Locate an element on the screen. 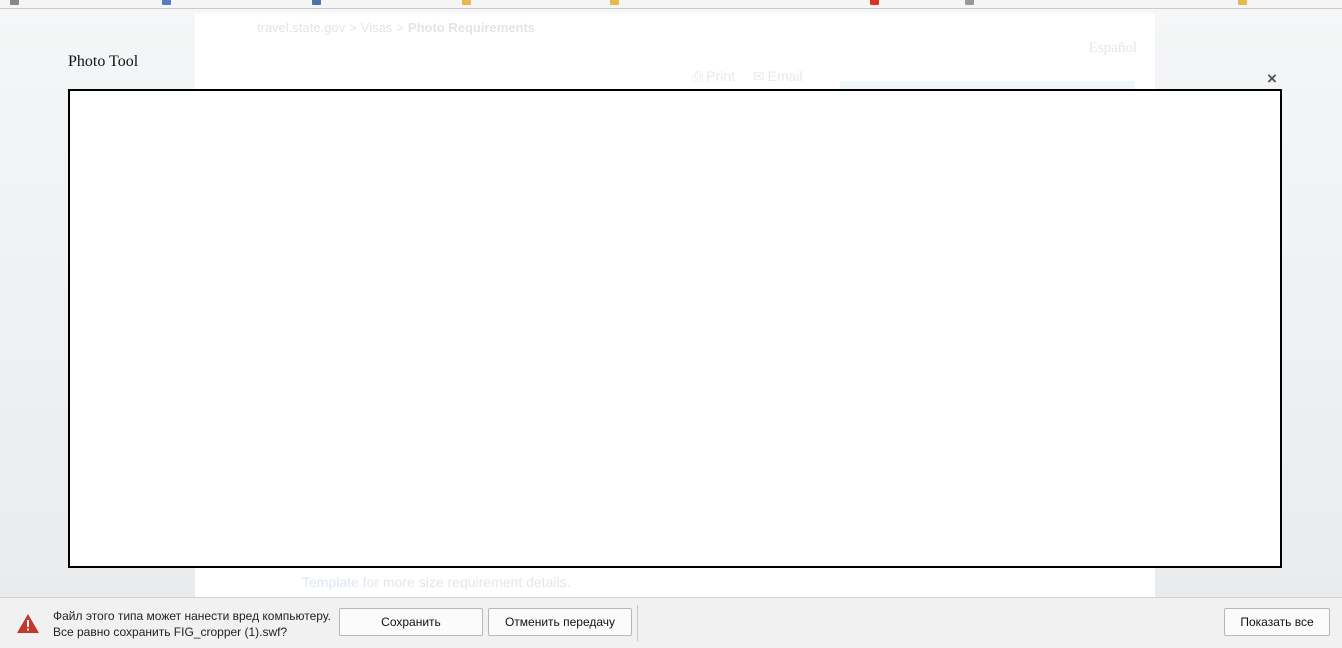 Image resolution: width=1342 pixels, height=648 pixels. dialog-title: Photo Tool is located at coordinates (103, 61).